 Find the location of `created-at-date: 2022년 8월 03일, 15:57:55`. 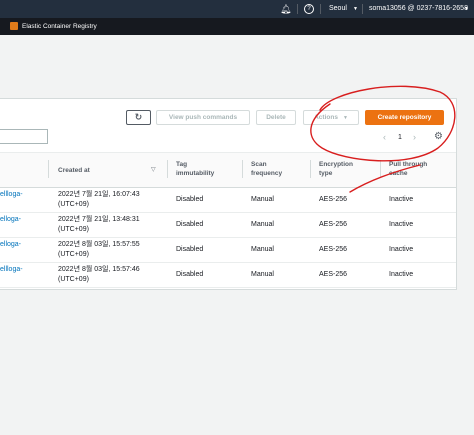

created-at-date: 2022년 8월 03일, 15:57:55 is located at coordinates (99, 244).